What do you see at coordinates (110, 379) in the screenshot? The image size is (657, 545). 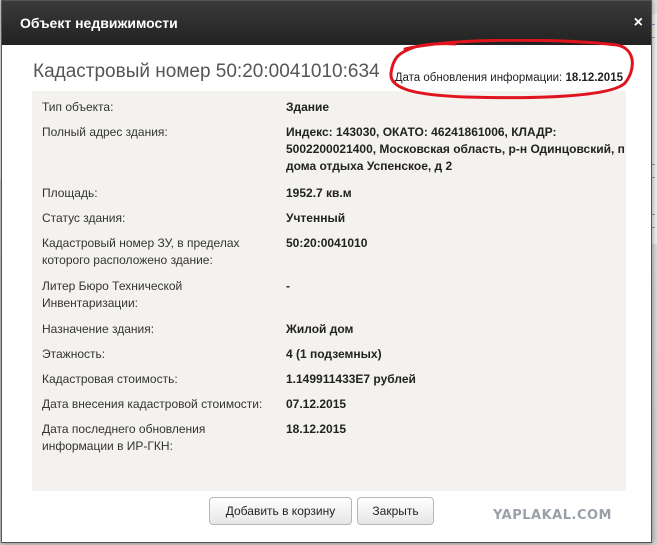 I see `detail-label: Кадастровая стоимость:` at bounding box center [110, 379].